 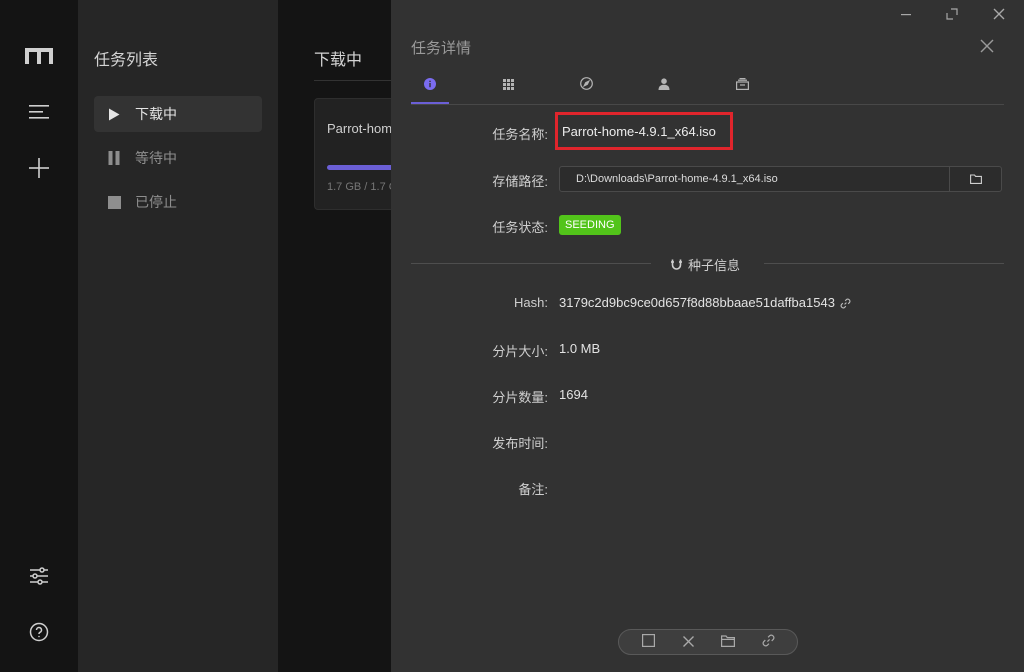 I want to click on tab-general, so click(x=430, y=86).